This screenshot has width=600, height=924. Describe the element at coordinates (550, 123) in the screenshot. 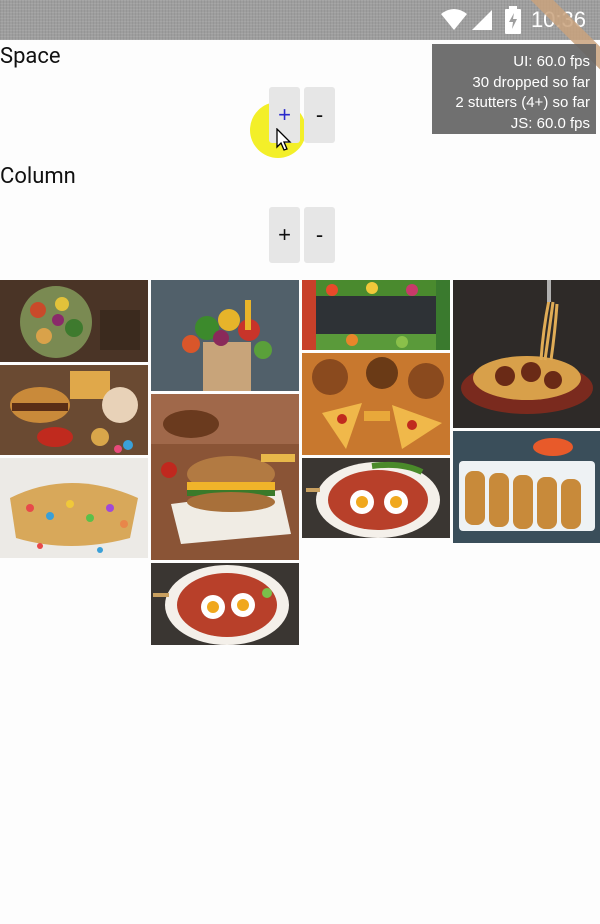

I see `perf-js-fps: JS: 60.0 fps` at that location.